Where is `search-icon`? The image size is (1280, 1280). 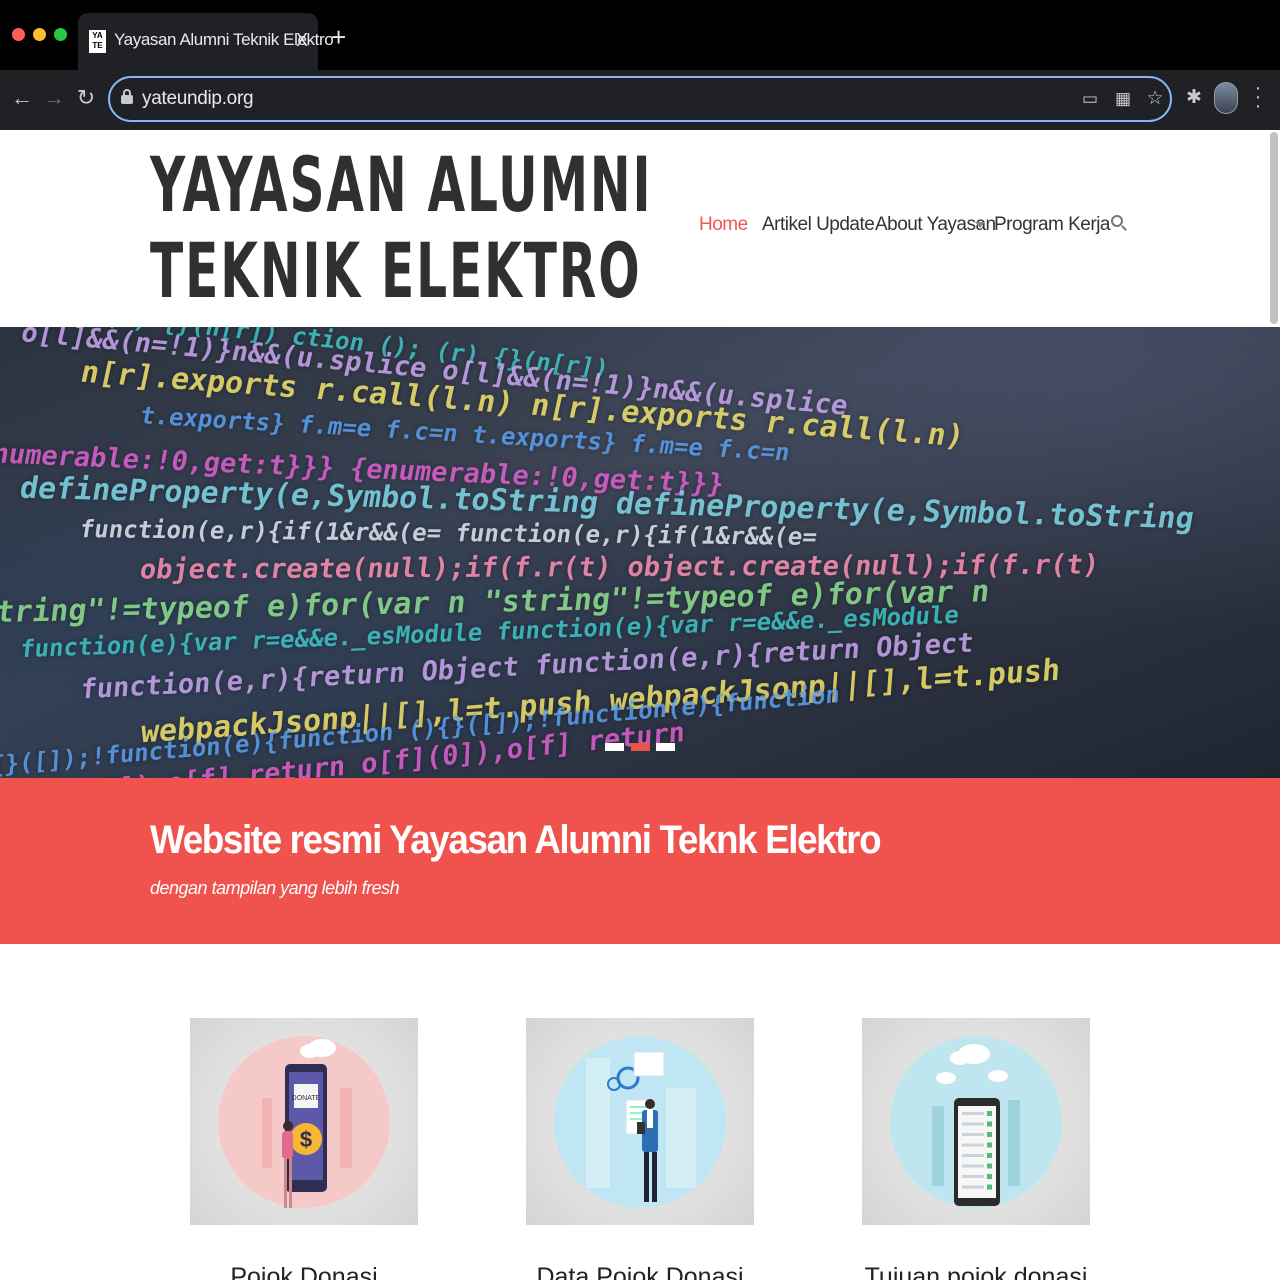 search-icon is located at coordinates (1119, 224).